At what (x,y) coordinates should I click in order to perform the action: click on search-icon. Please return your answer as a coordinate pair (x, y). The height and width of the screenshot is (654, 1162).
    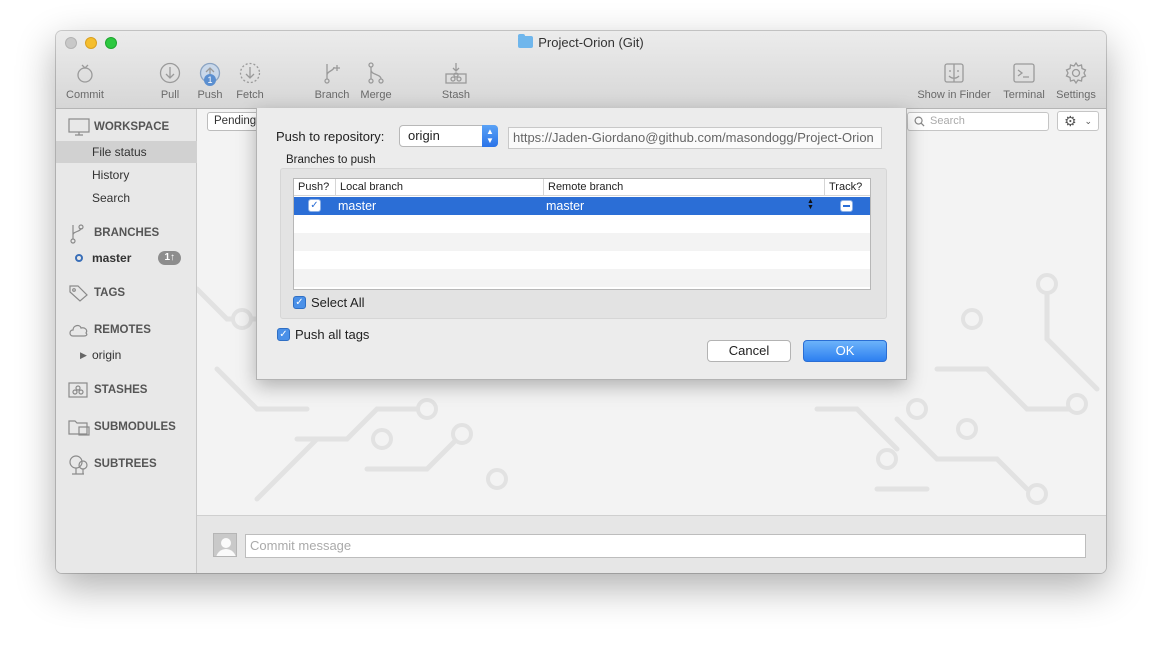
    Looking at the image, I should click on (919, 121).